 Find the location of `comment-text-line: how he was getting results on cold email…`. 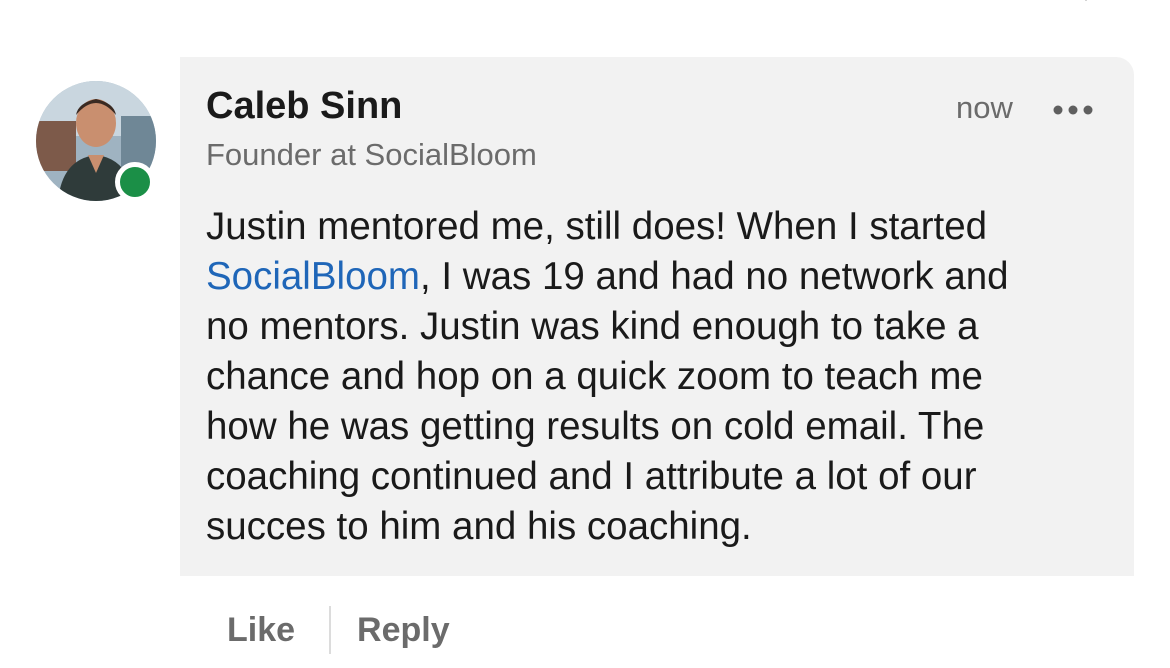

comment-text-line: how he was getting results on cold email… is located at coordinates (595, 426).